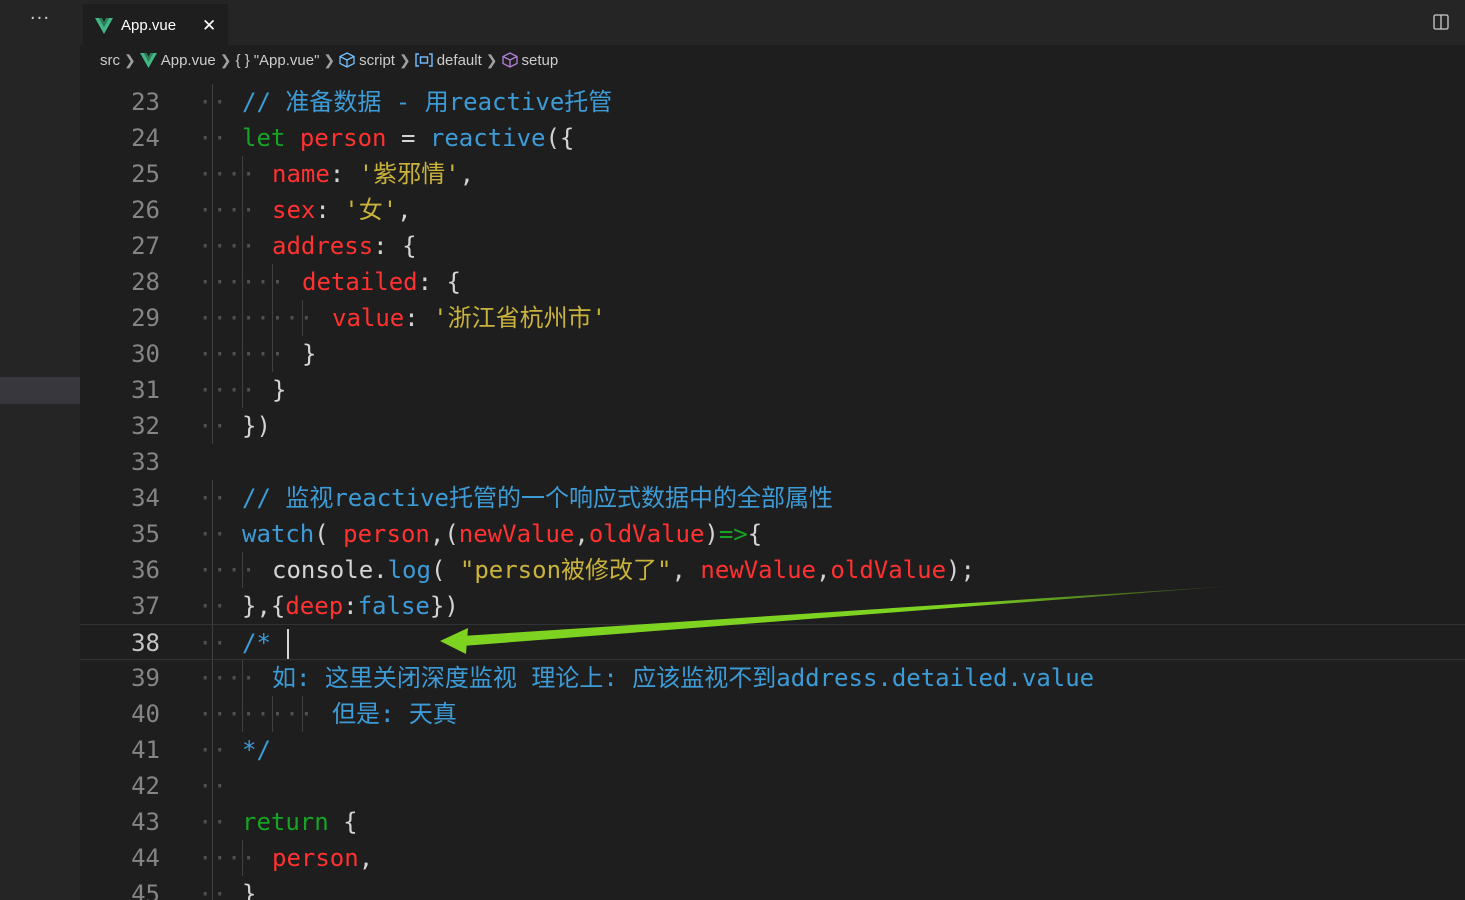 This screenshot has width=1465, height=900. I want to click on breadcrumb-block: { } "App.vue", so click(278, 60).